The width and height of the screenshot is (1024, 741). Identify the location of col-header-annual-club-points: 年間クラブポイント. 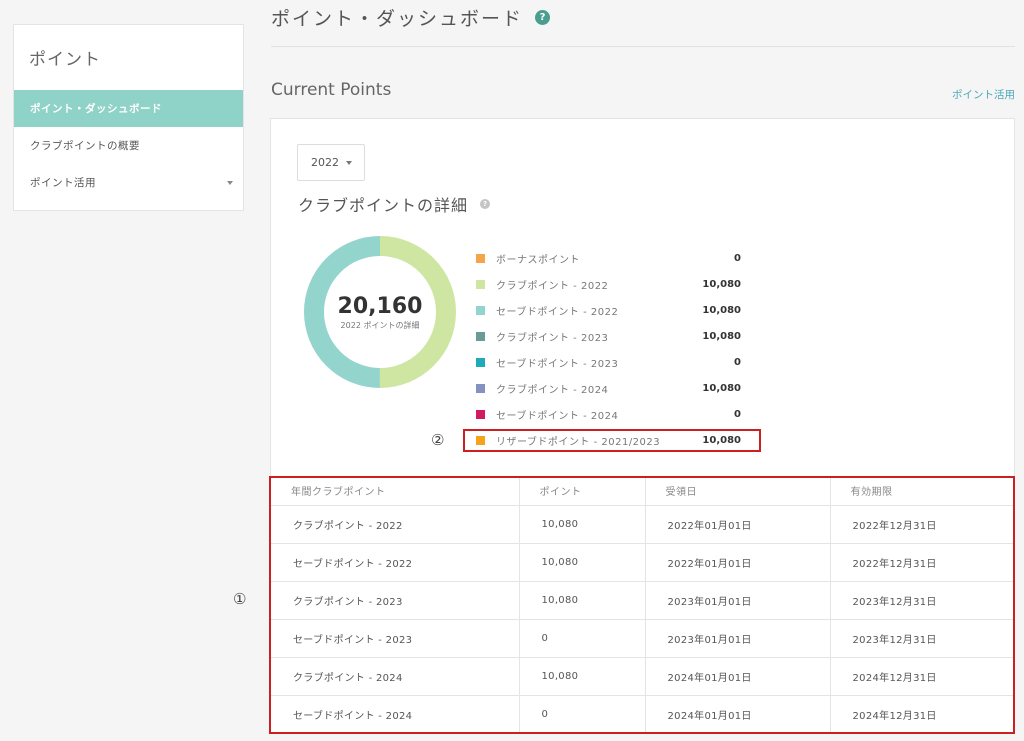
(395, 491).